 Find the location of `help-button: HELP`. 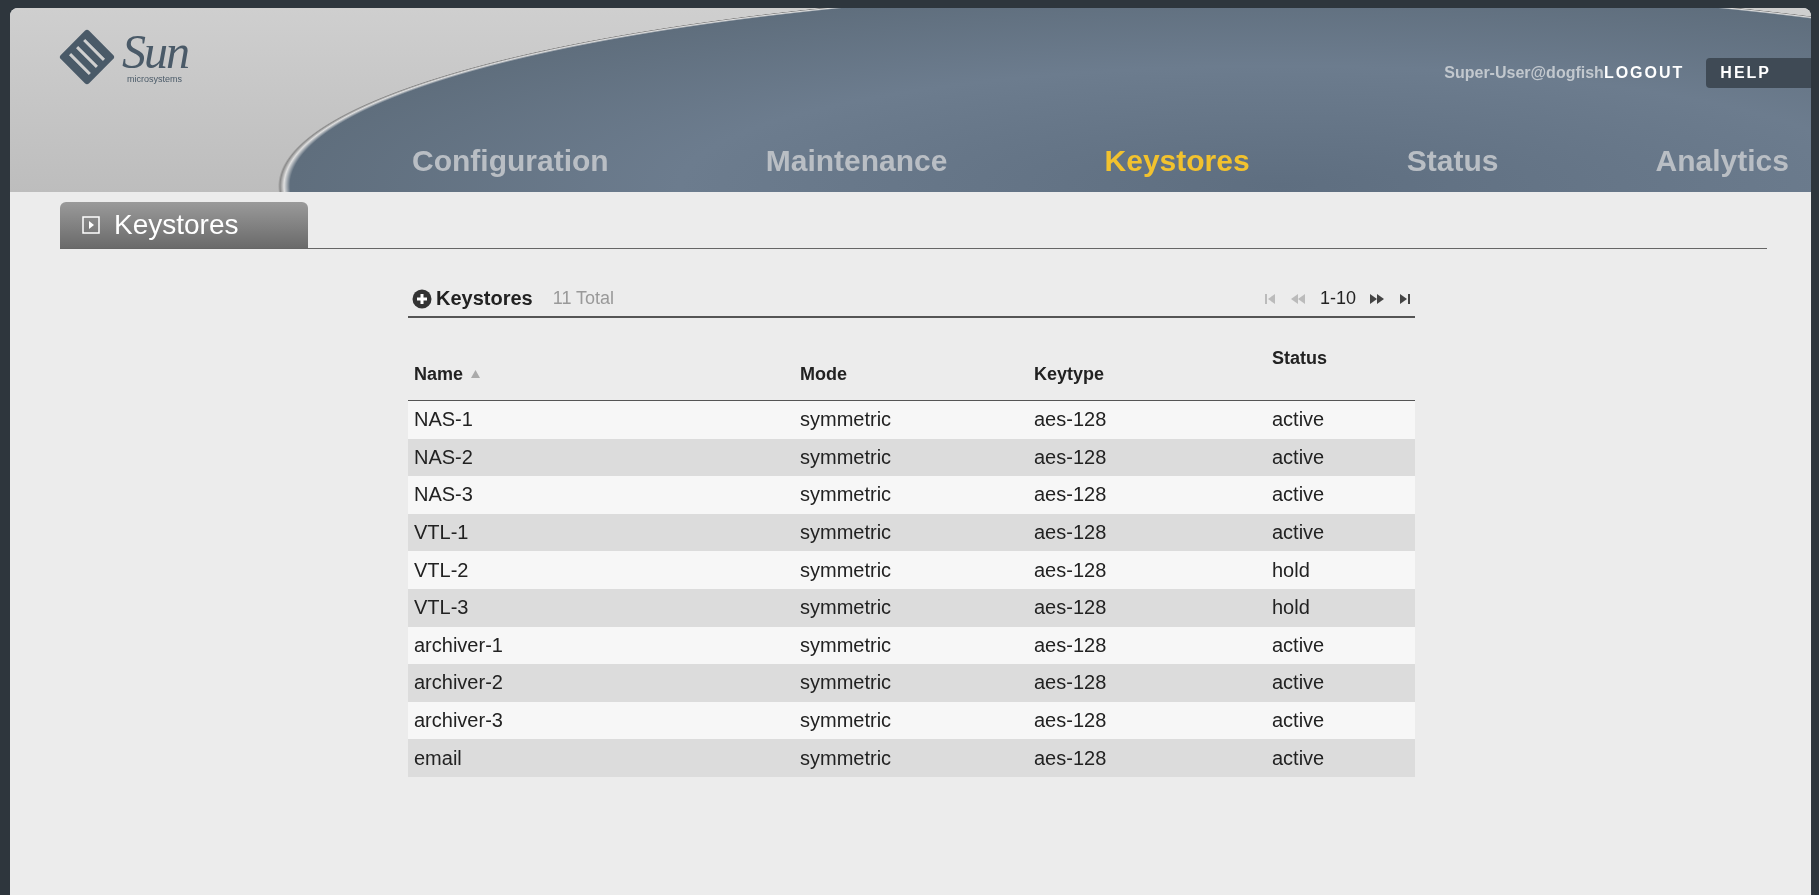

help-button: HELP is located at coordinates (1758, 73).